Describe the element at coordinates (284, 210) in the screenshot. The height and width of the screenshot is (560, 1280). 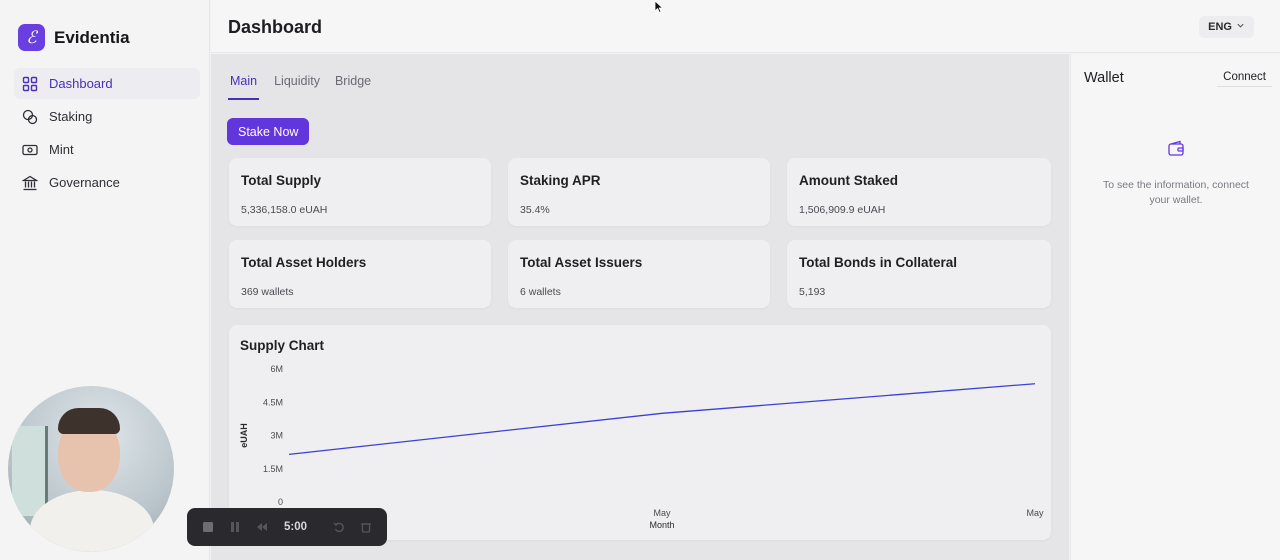
I see `stat-value: 5,336,158.0 eUAH` at that location.